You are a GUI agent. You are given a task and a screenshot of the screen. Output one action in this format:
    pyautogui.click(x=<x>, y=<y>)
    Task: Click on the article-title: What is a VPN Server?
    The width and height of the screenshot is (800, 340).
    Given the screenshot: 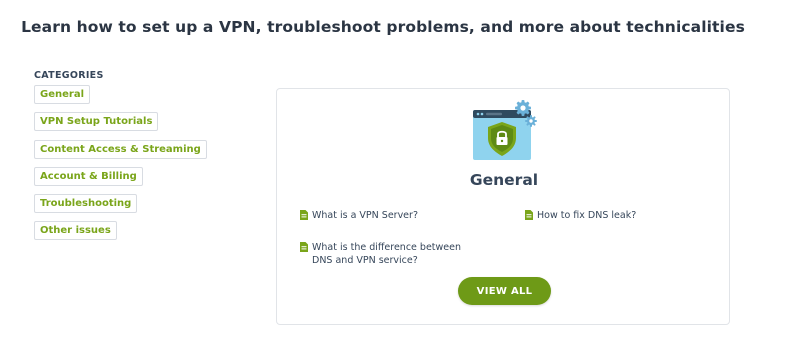 What is the action you would take?
    pyautogui.click(x=365, y=215)
    